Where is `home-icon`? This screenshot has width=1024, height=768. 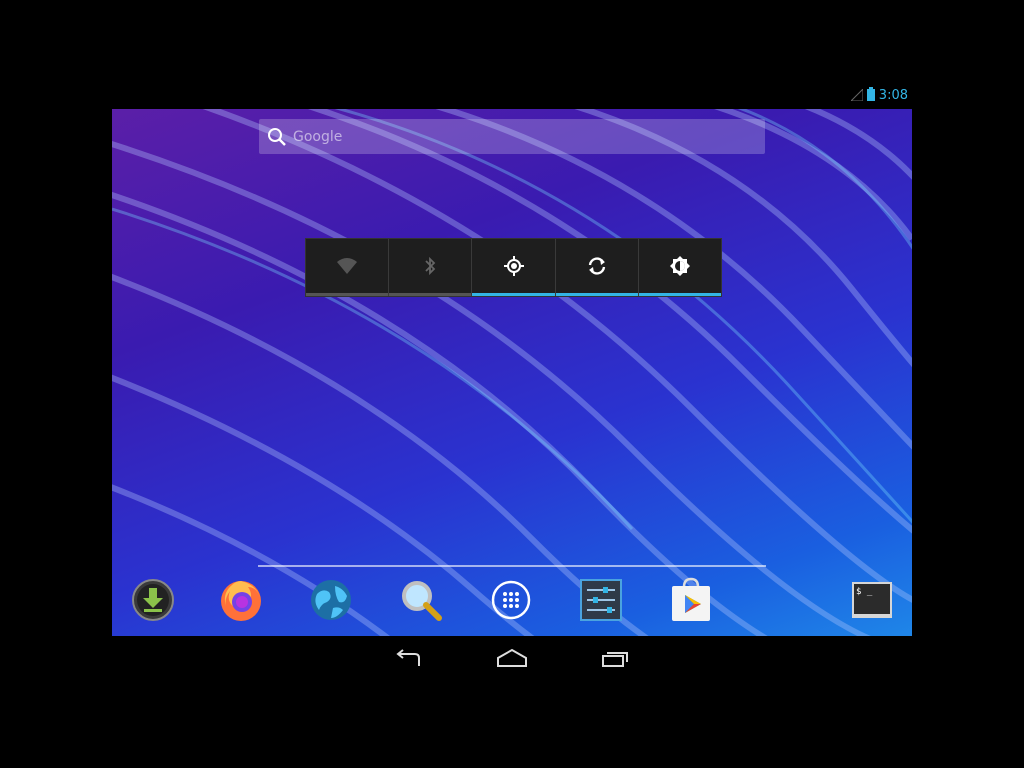
home-icon is located at coordinates (512, 660).